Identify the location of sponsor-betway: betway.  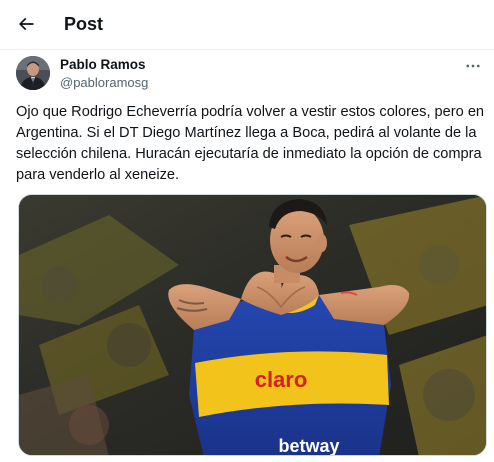
(308, 446).